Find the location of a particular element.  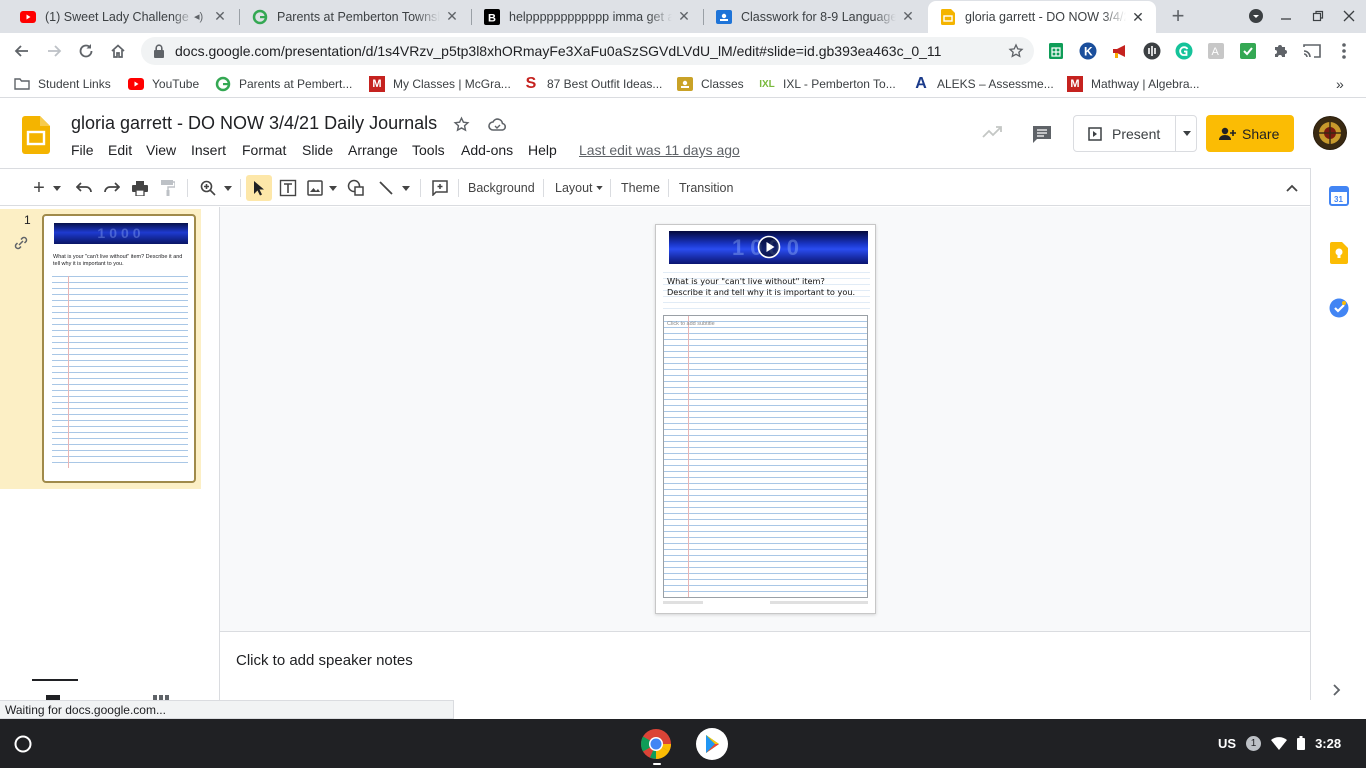

present-button: Present is located at coordinates (1124, 133).